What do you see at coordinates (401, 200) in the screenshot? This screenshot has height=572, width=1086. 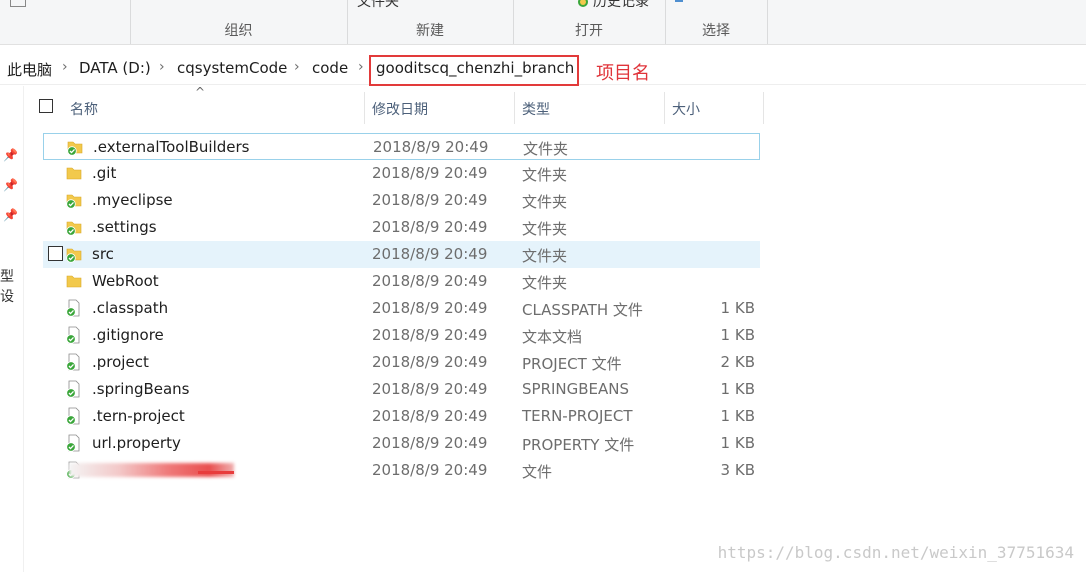 I see `file-row: .myeclipse 2018/8/9 20:49 文件夹` at bounding box center [401, 200].